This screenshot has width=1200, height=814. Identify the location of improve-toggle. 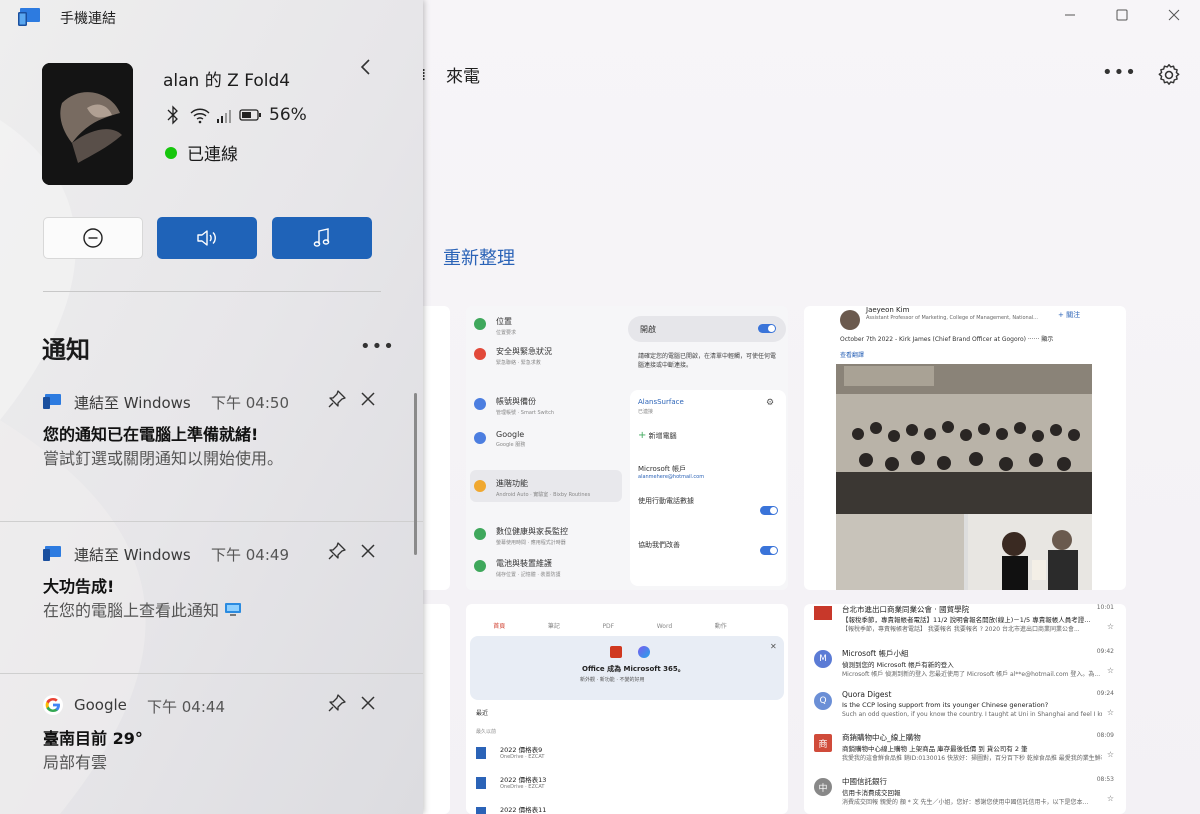
(769, 550).